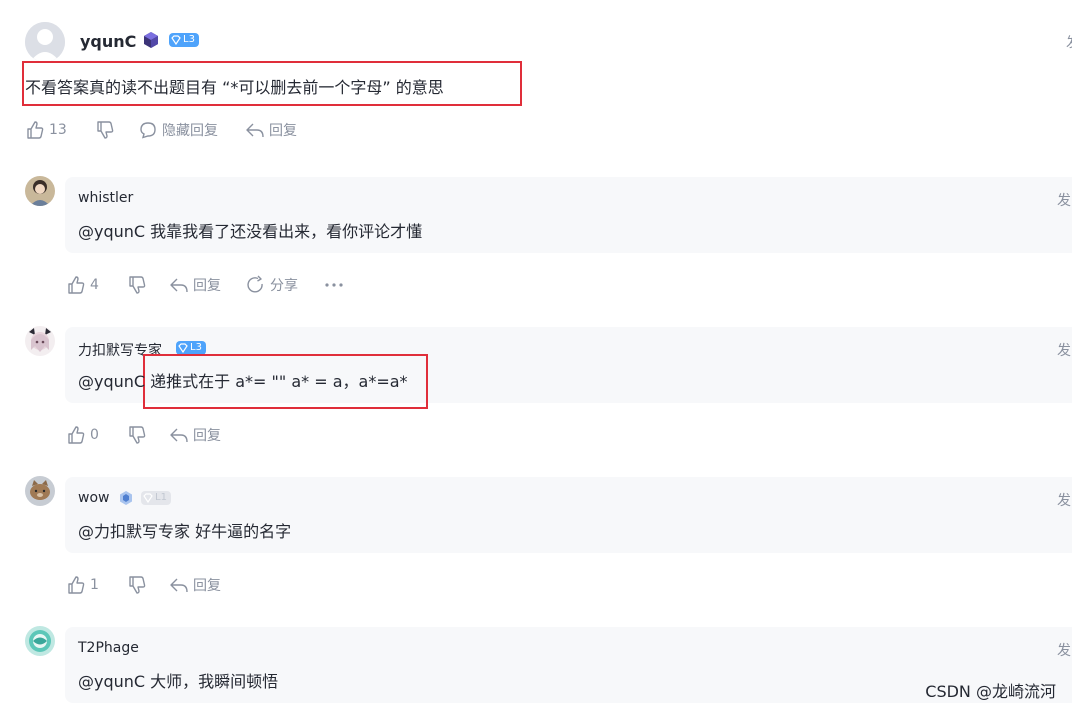  I want to click on reply-text: @yqunC 大师，我瞬间顿悟, so click(178, 681).